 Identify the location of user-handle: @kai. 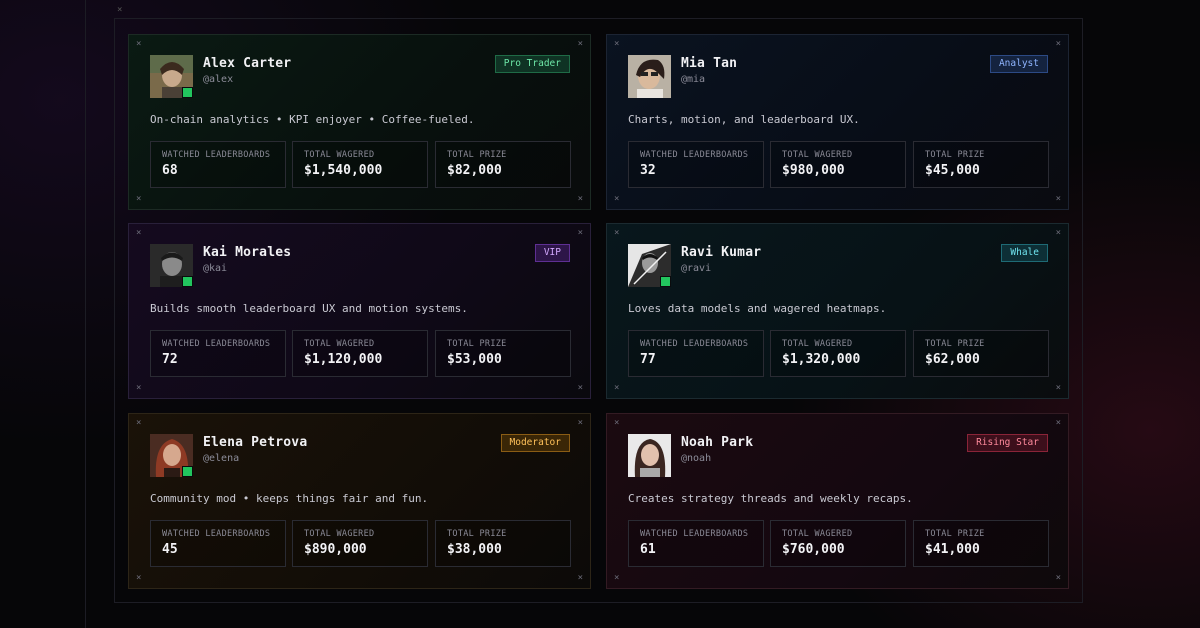
(215, 268).